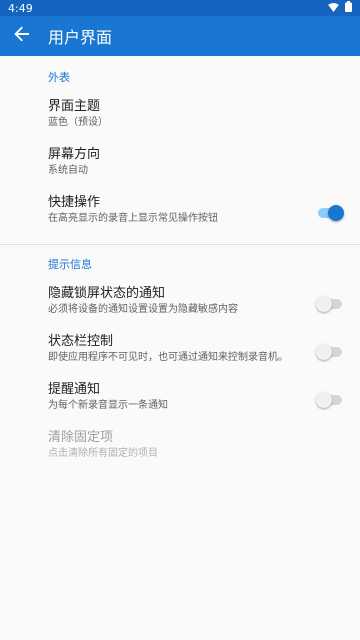 Image resolution: width=360 pixels, height=640 pixels. Describe the element at coordinates (133, 218) in the screenshot. I see `setting-subtitle: 在高亮显示的录音上显示常见操作按钮` at that location.